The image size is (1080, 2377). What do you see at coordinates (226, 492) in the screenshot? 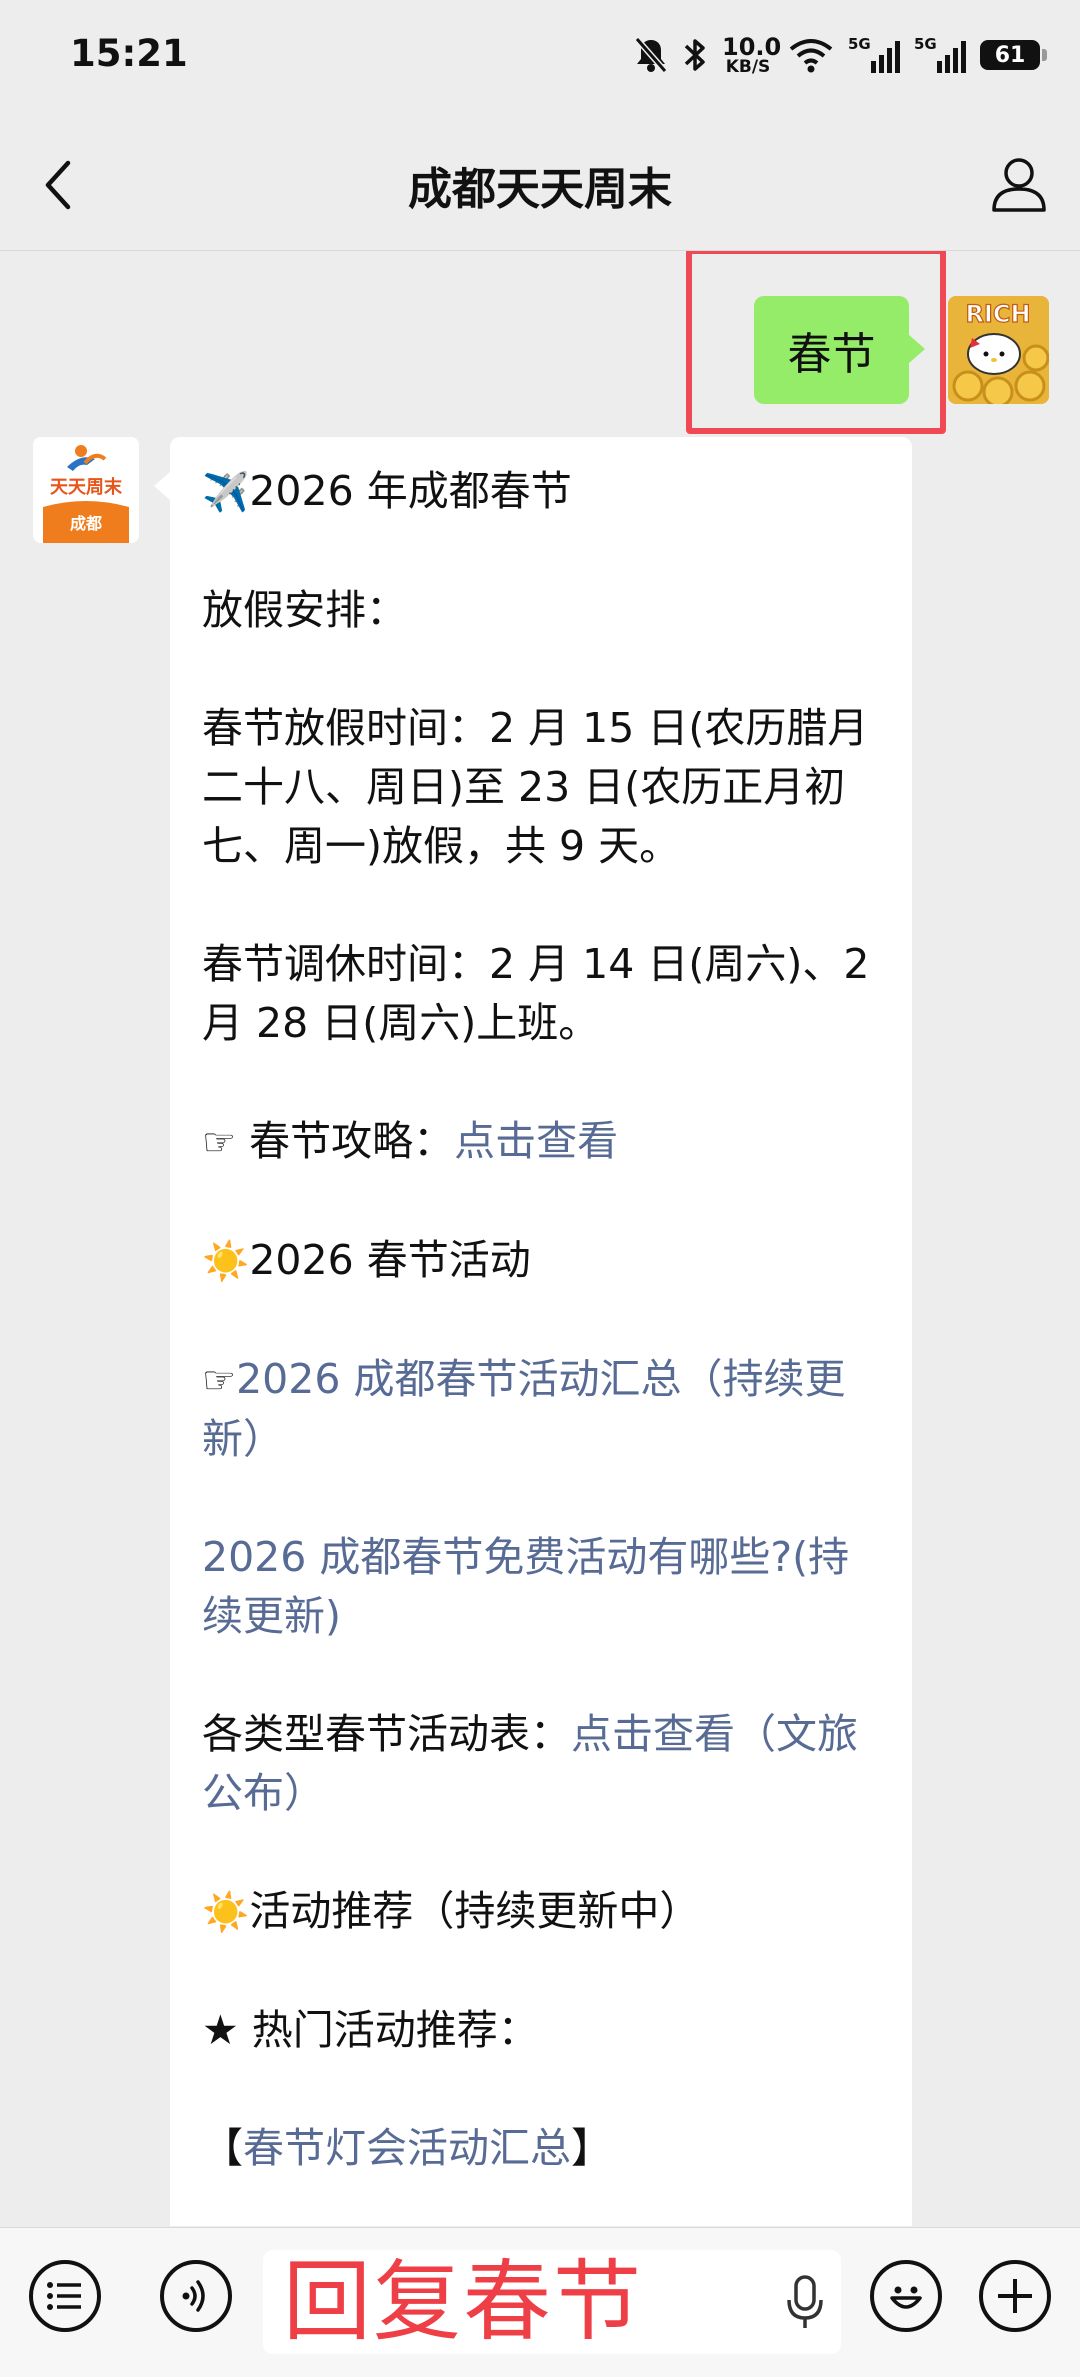
I see `airplane-icon: ✈️` at bounding box center [226, 492].